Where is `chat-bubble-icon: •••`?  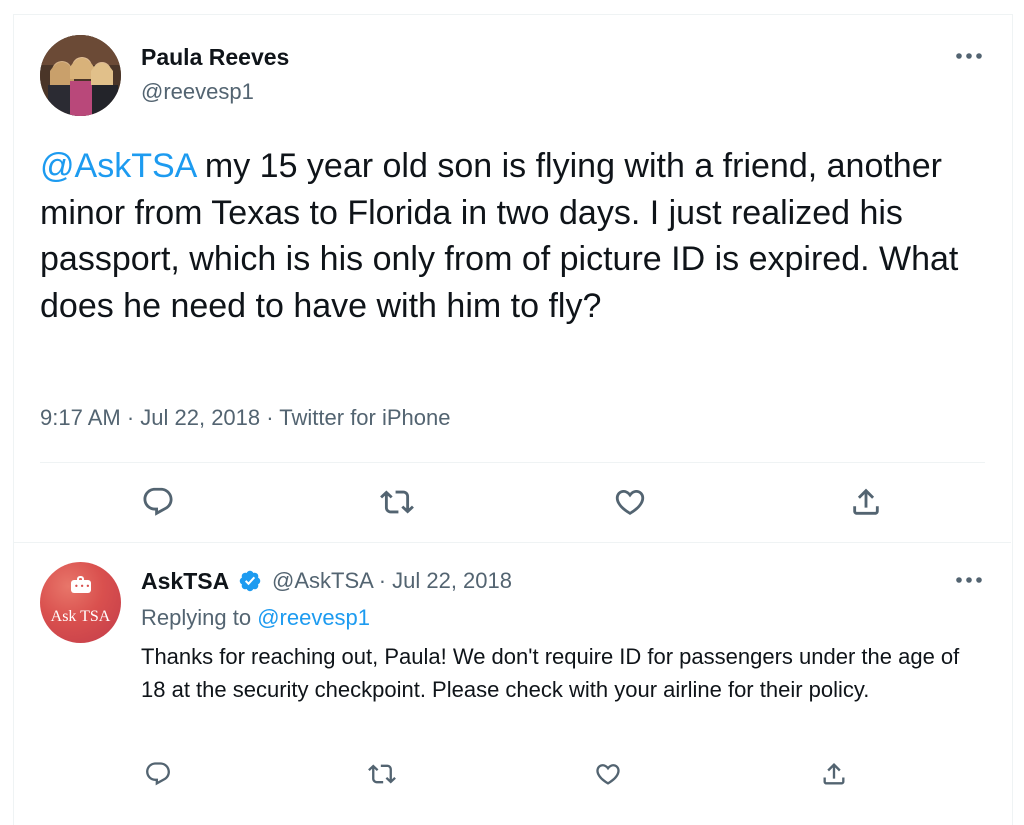 chat-bubble-icon: ••• is located at coordinates (81, 584).